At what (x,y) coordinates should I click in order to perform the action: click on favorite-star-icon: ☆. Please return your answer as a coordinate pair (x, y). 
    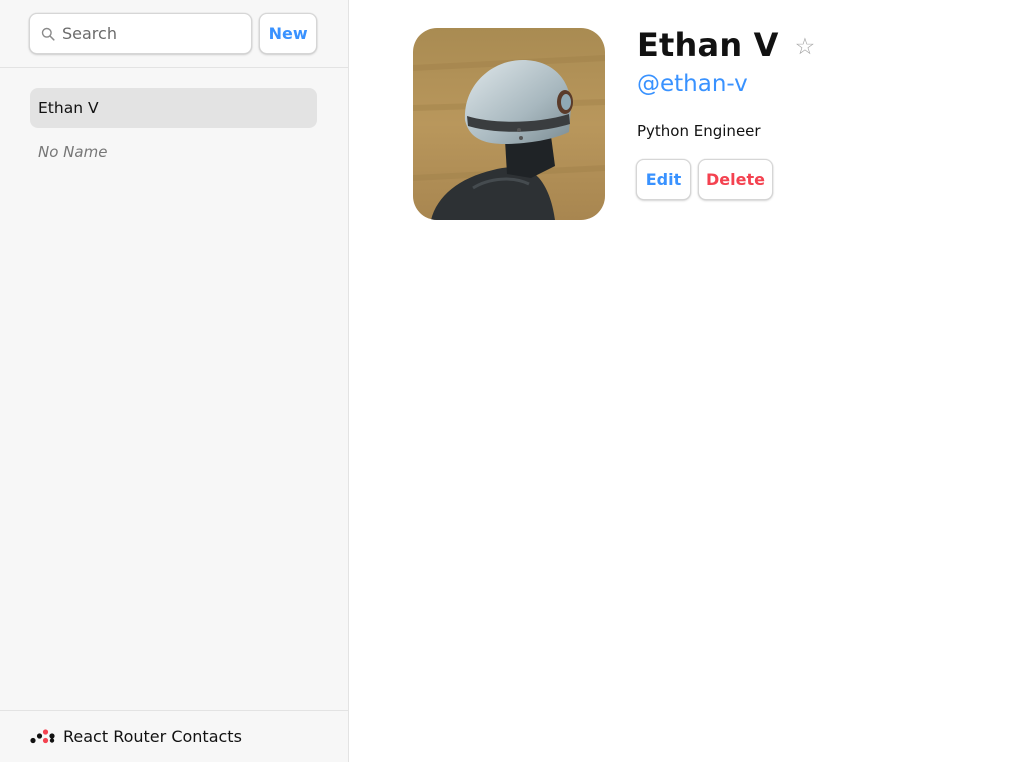
    Looking at the image, I should click on (805, 47).